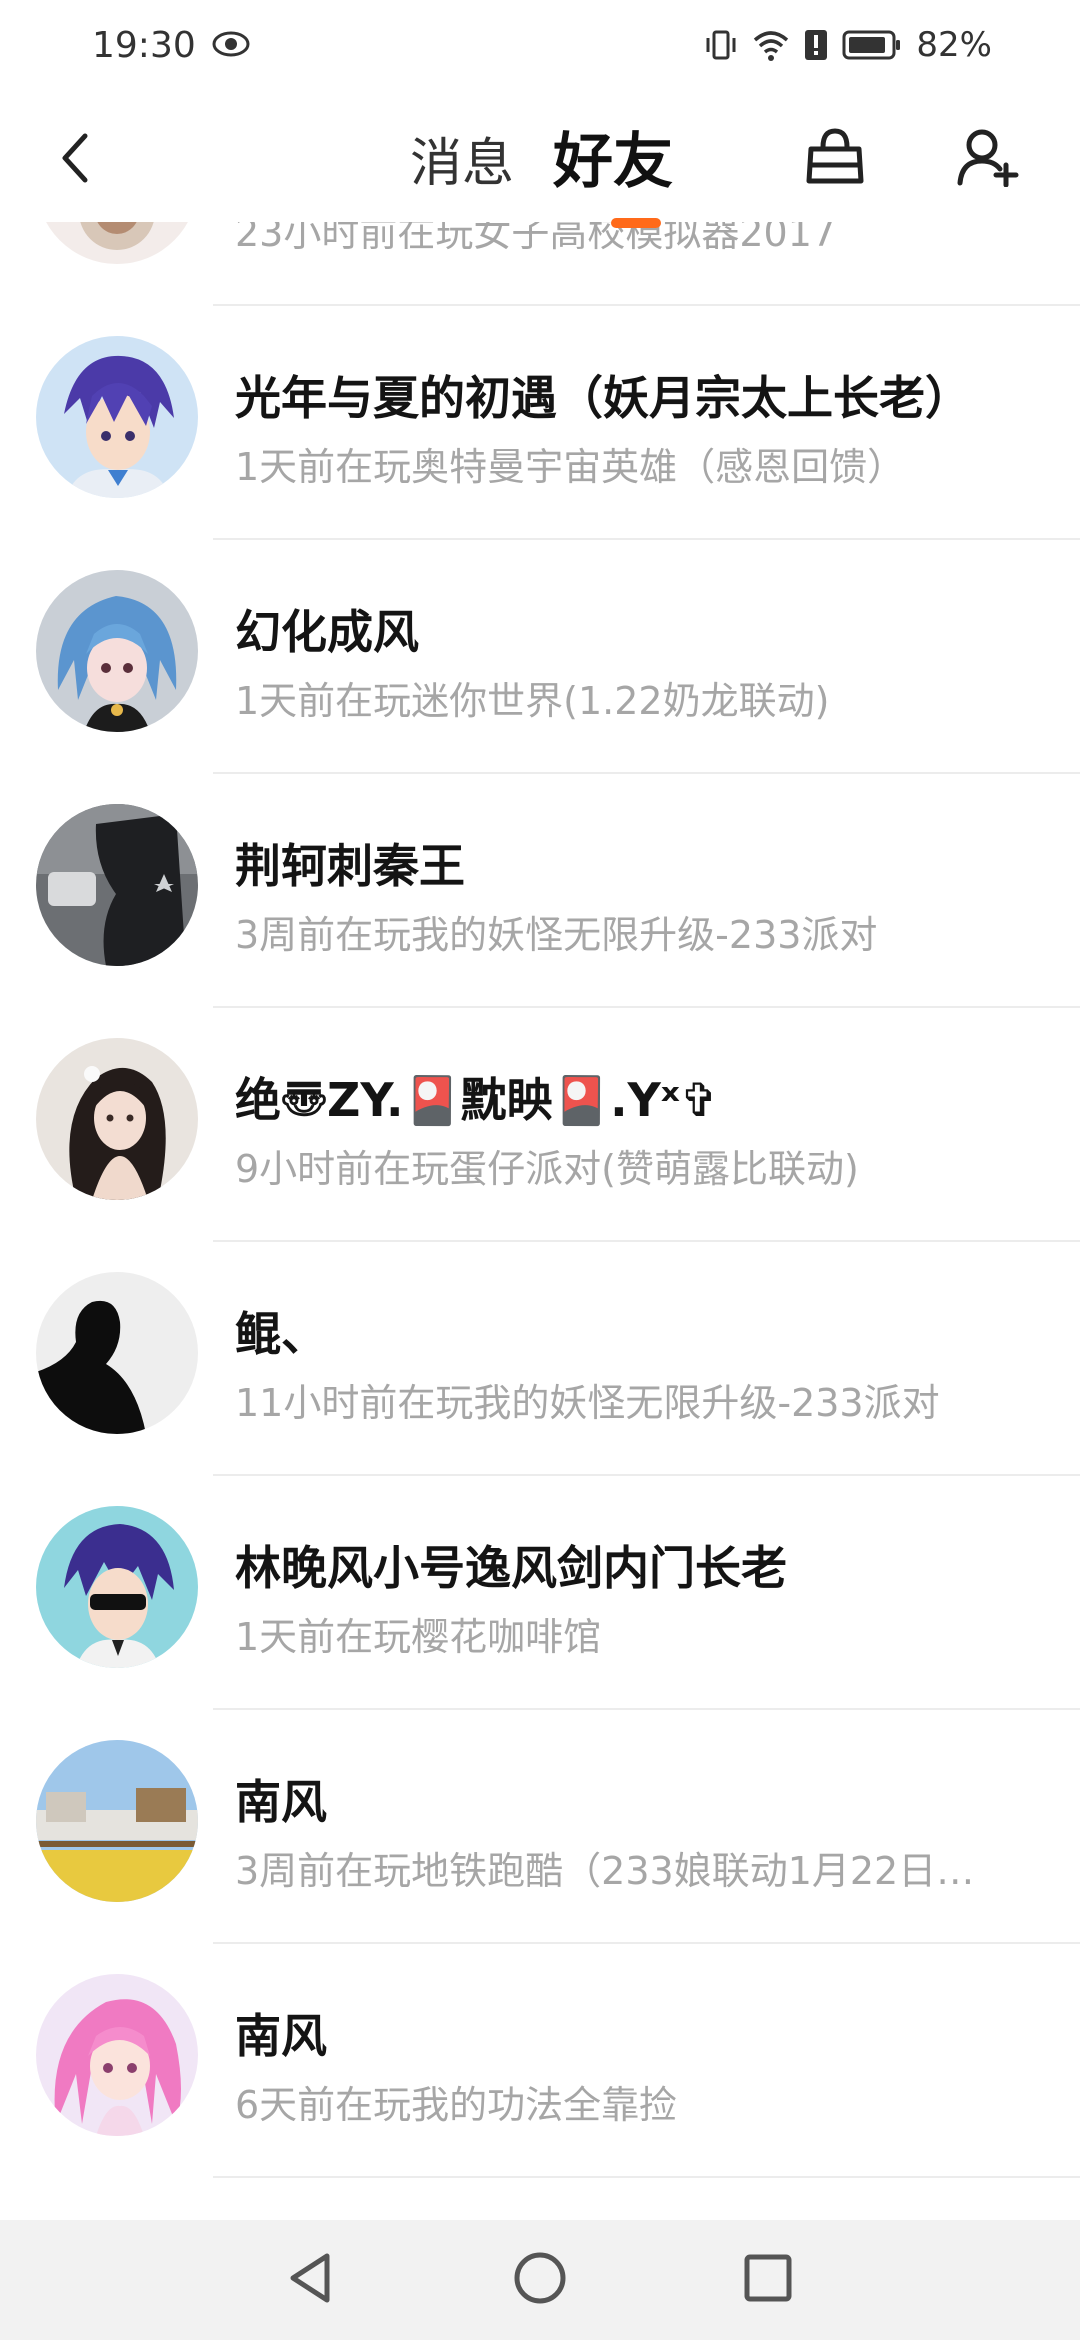 The width and height of the screenshot is (1080, 2340). I want to click on wifi-icon, so click(771, 45).